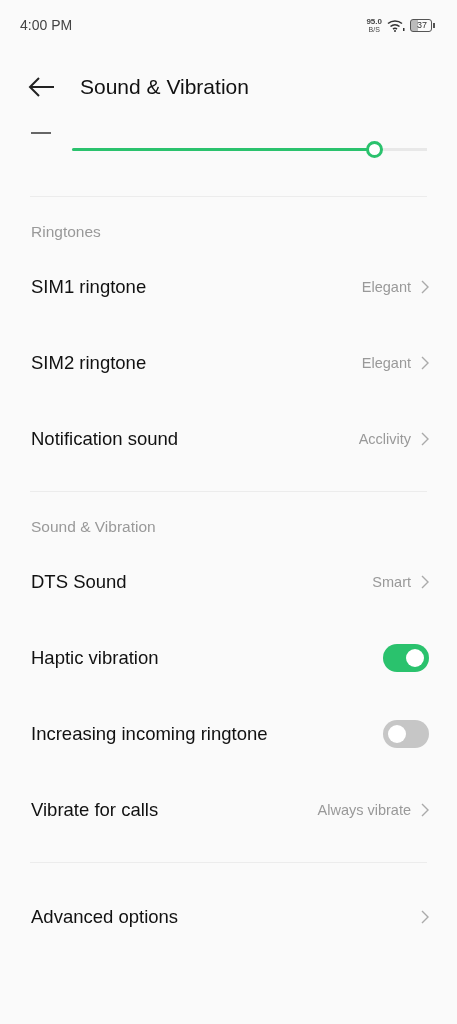 The height and width of the screenshot is (1024, 457). Describe the element at coordinates (228, 810) in the screenshot. I see `settings-row: Vibrate for calls Always vibrate` at that location.